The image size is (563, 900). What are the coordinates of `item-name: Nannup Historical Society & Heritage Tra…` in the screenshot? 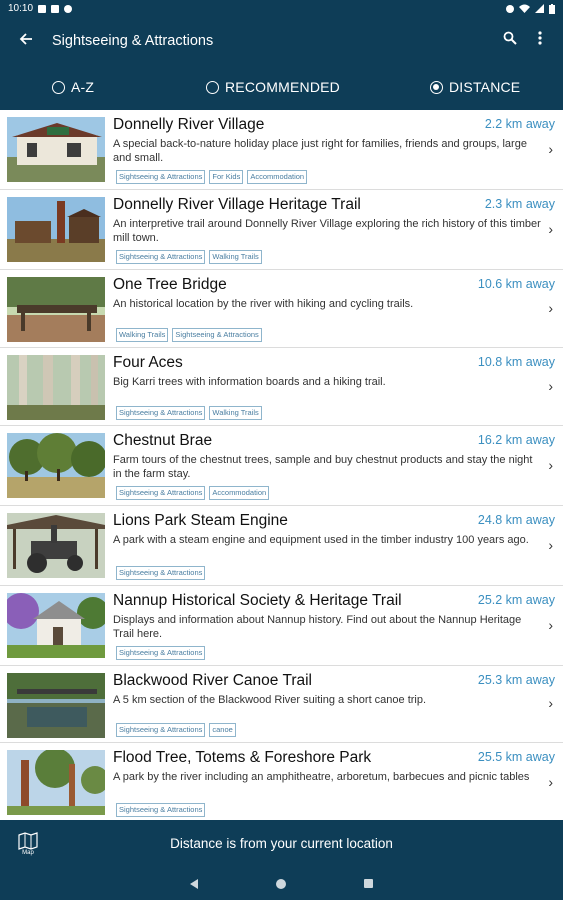 It's located at (257, 600).